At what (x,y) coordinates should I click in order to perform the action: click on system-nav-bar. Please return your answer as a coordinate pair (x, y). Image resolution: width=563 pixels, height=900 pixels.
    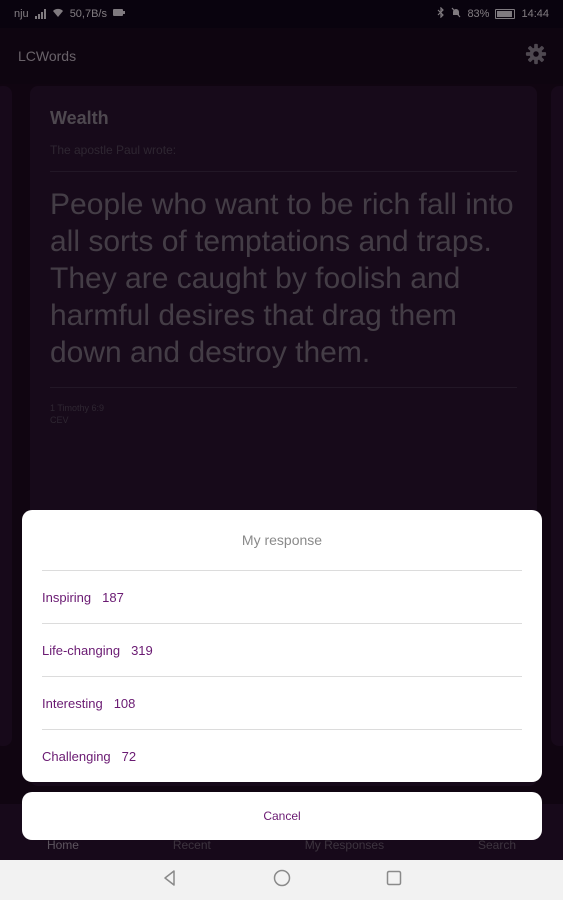
    Looking at the image, I should click on (281, 880).